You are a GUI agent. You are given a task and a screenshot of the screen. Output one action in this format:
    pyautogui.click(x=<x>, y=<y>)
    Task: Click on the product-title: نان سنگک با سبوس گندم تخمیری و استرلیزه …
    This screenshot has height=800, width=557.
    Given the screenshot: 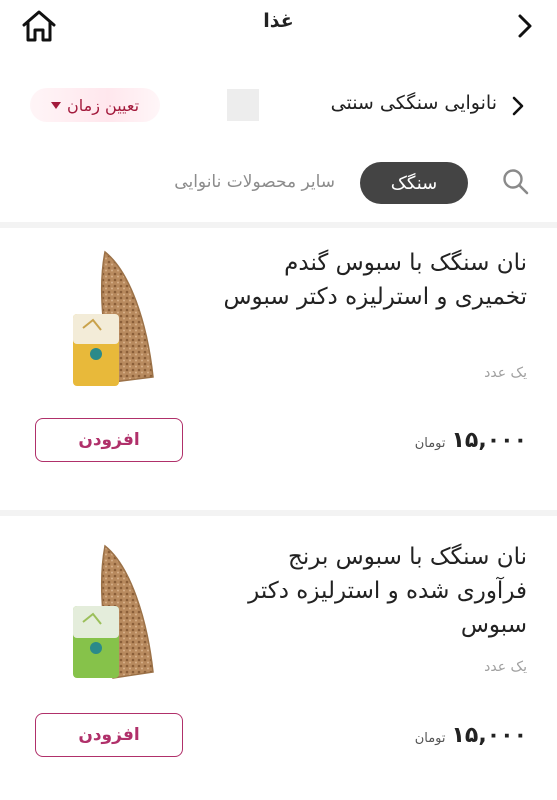 What is the action you would take?
    pyautogui.click(x=375, y=280)
    